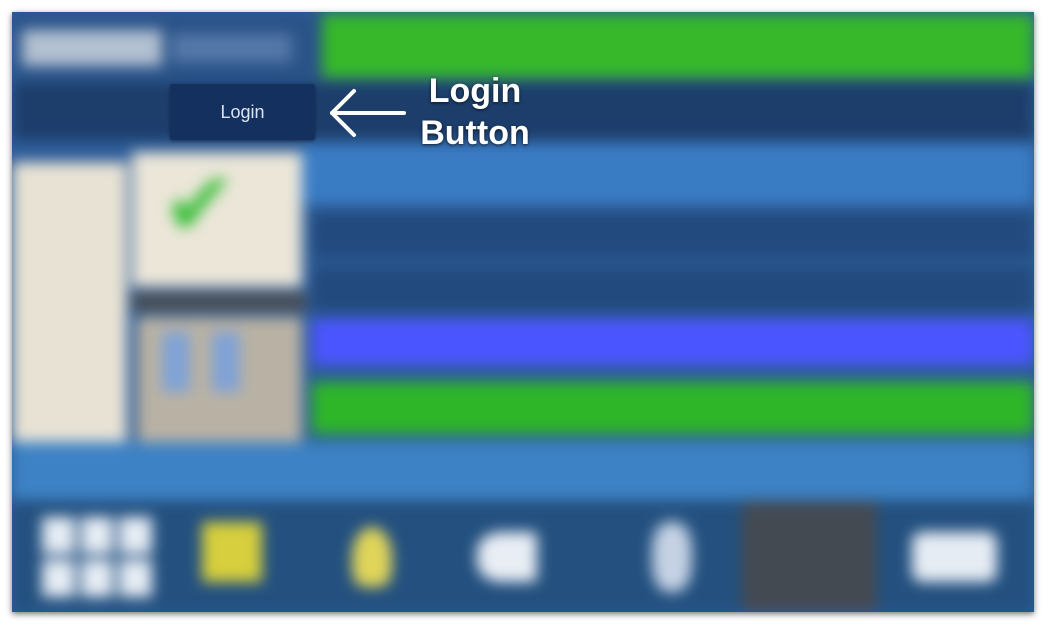  I want to click on info-row-name, so click(673, 235).